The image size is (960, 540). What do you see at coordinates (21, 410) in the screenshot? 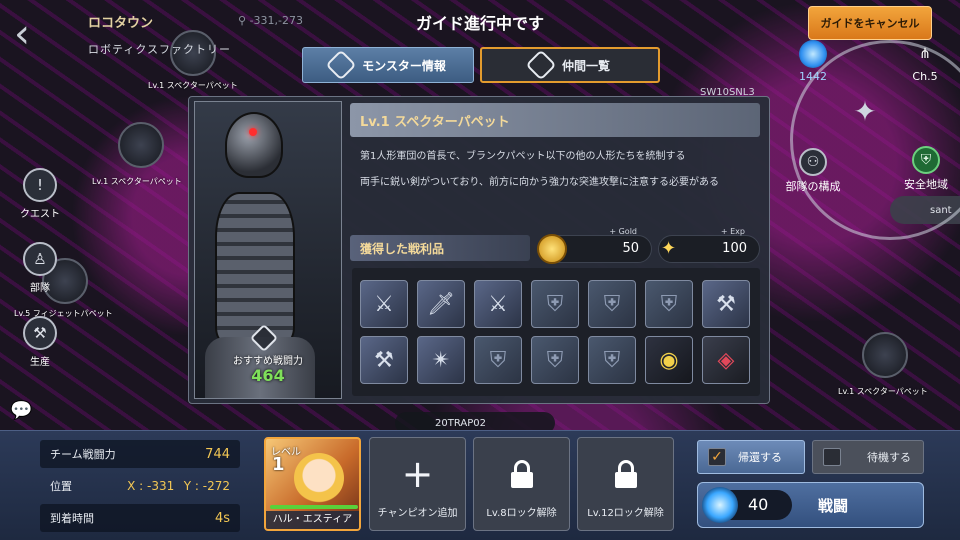
I see `chat-bubble-icon: 💬` at bounding box center [21, 410].